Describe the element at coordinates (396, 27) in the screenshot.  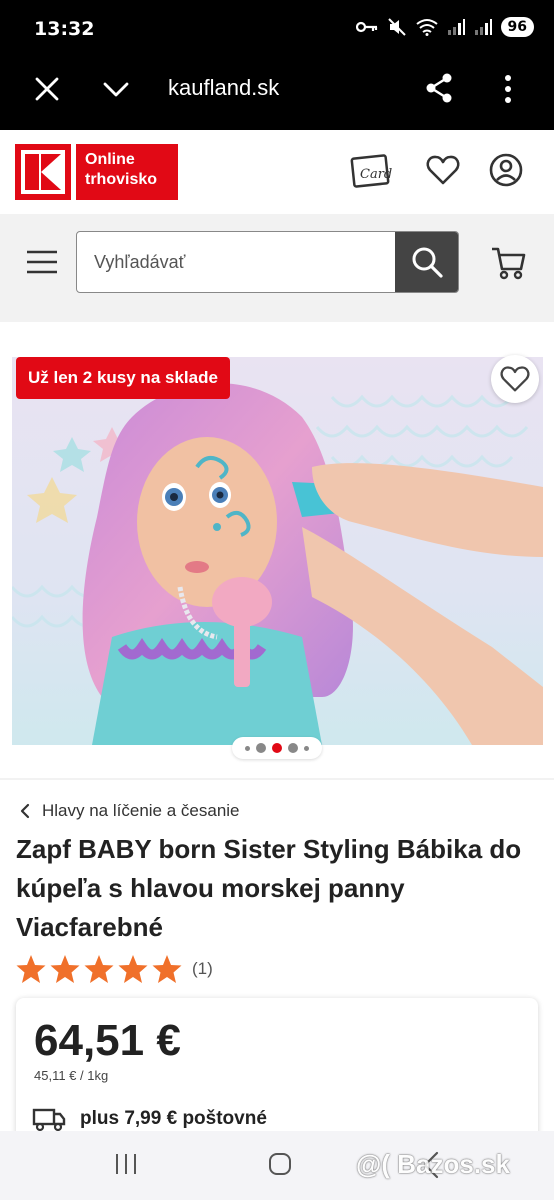
I see `mute-icon` at that location.